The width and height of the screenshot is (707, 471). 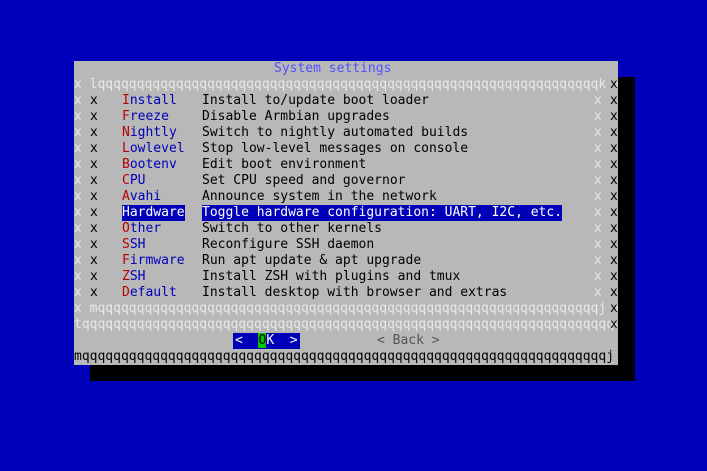 I want to click on menu-item-tag: Bootenv, so click(x=149, y=165).